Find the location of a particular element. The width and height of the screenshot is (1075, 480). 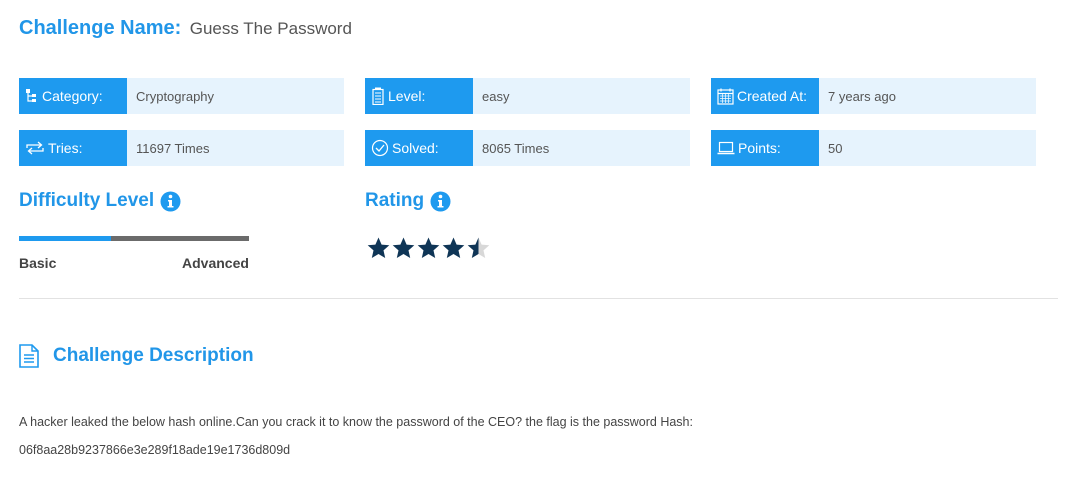

points-box: Points: 50 is located at coordinates (873, 148).